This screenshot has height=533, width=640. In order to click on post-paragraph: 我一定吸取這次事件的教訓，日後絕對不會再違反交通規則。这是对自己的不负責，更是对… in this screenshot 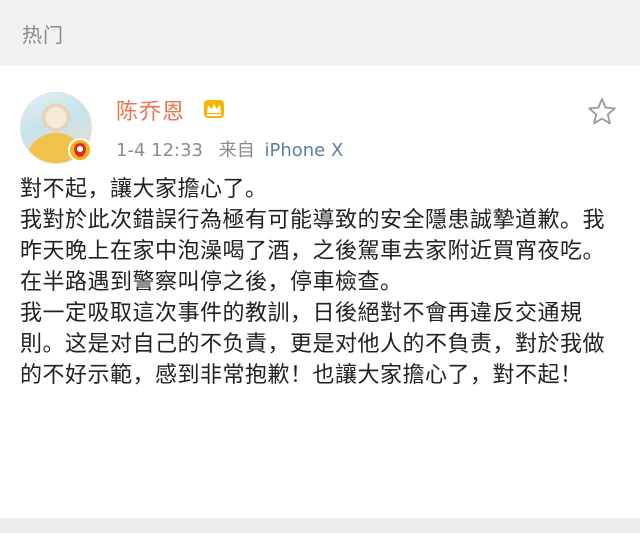, I will do `click(313, 344)`.